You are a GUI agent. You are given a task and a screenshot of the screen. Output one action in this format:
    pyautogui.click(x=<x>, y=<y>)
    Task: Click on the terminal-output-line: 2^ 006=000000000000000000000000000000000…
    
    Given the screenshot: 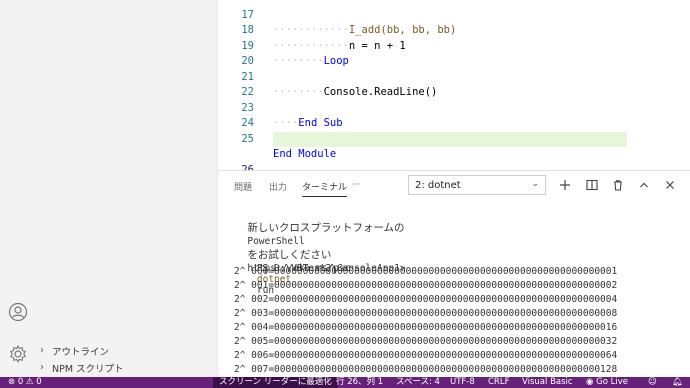 What is the action you would take?
    pyautogui.click(x=426, y=355)
    